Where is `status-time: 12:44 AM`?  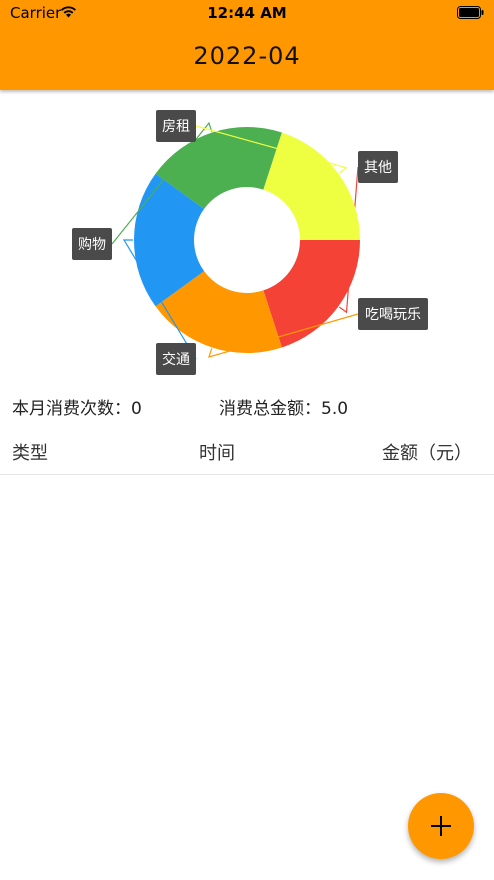 status-time: 12:44 AM is located at coordinates (247, 13).